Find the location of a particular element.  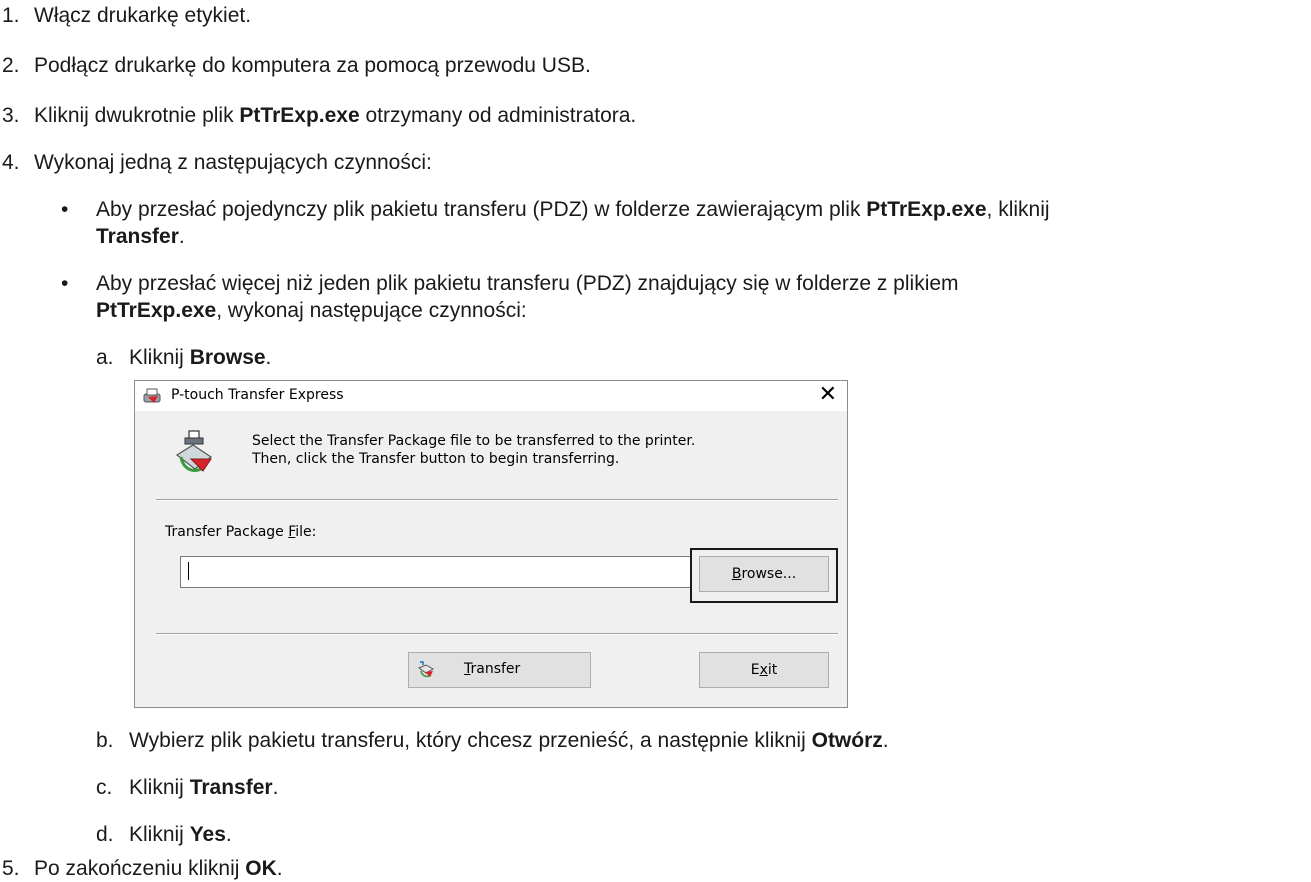

text-run: Transfer Package is located at coordinates (227, 532).